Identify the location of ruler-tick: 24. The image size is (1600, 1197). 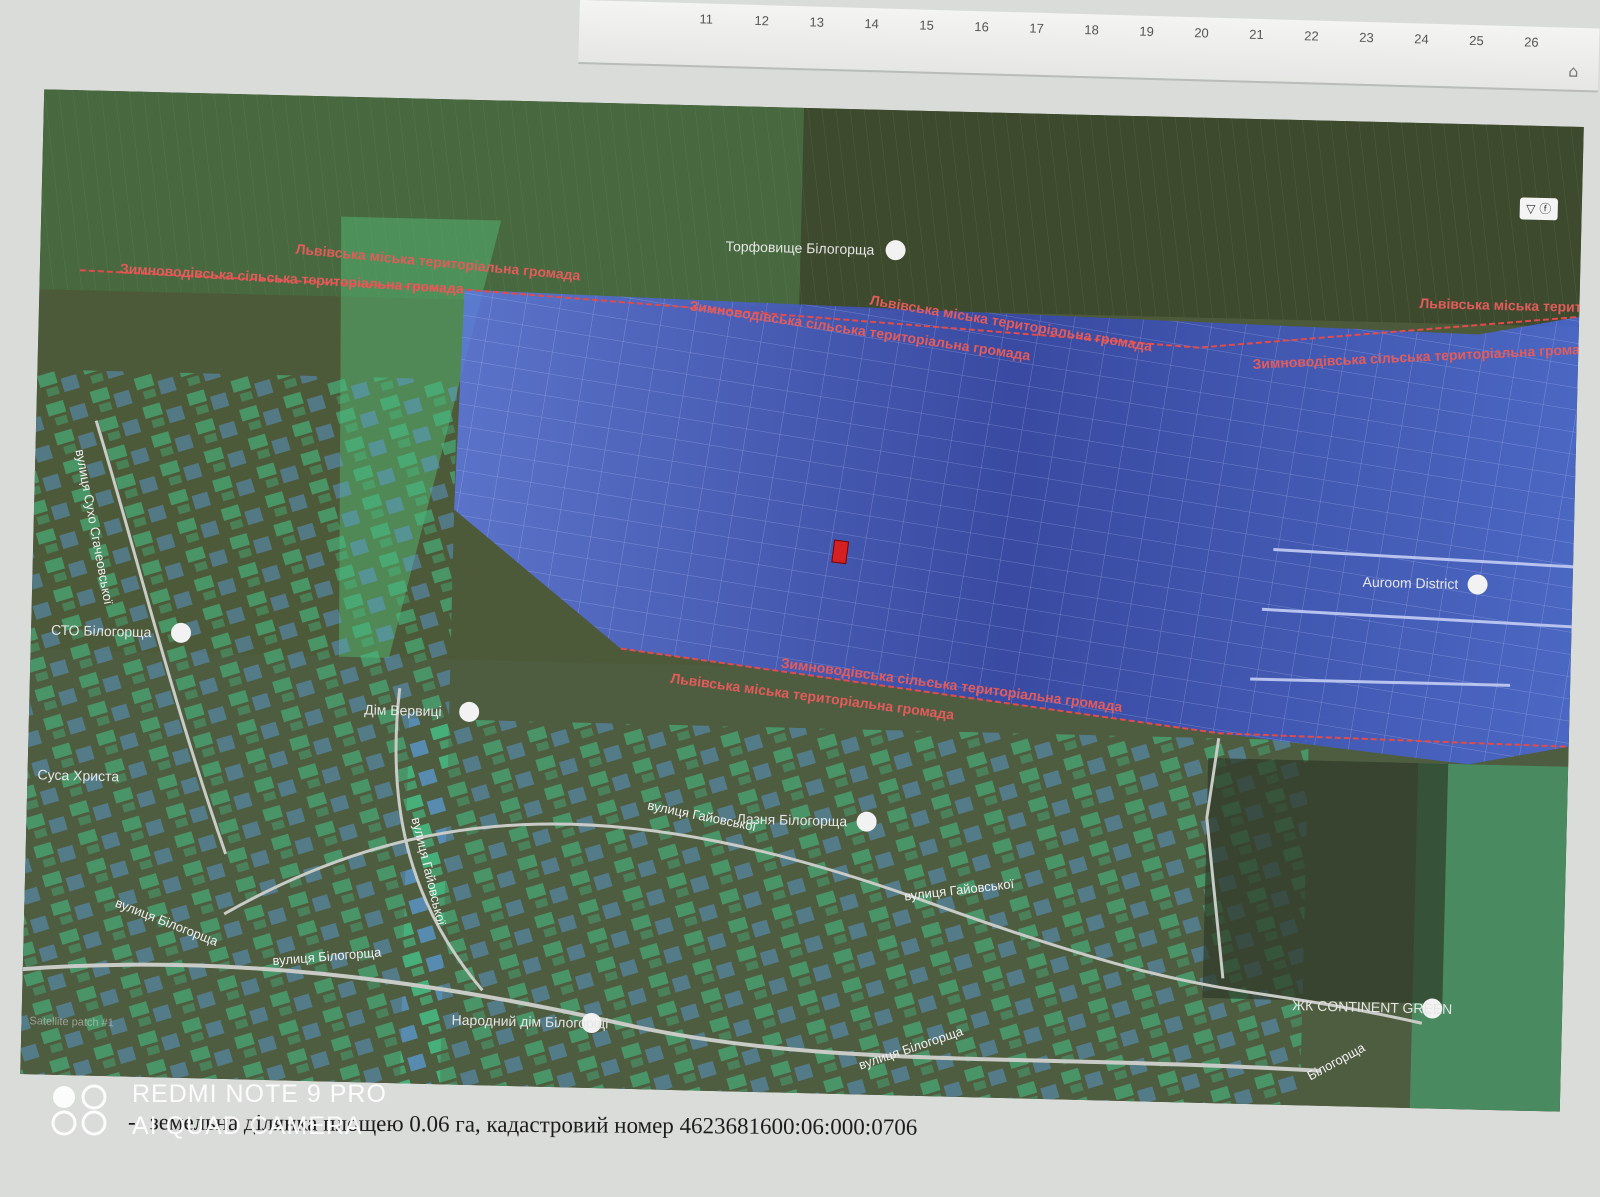
(1421, 39).